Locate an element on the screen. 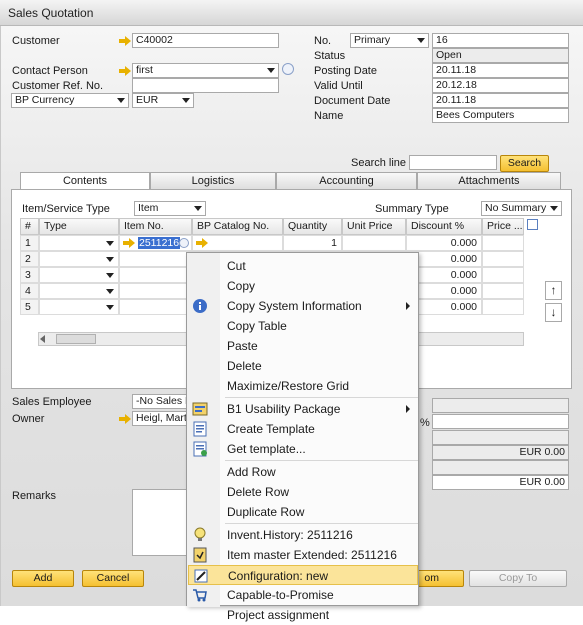  item-no-cell: 2511216 is located at coordinates (155, 243).